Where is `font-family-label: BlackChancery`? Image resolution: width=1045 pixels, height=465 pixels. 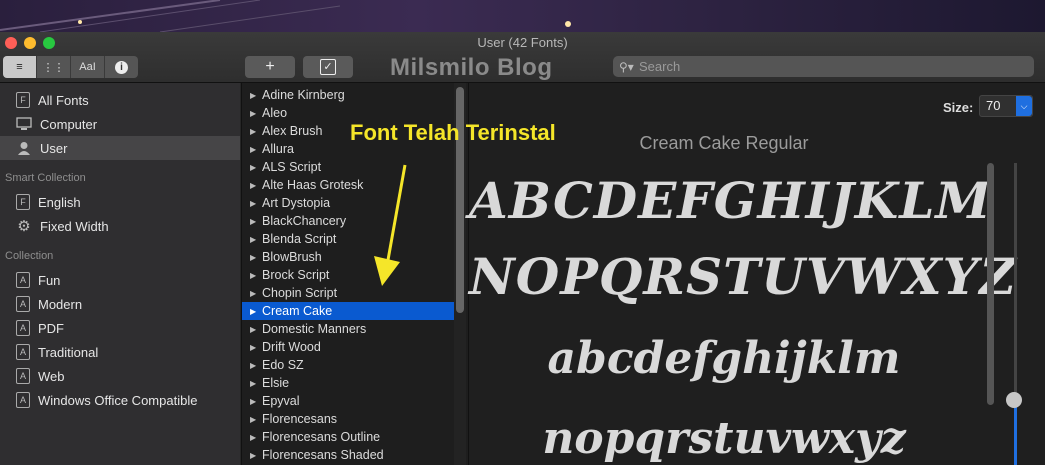 font-family-label: BlackChancery is located at coordinates (304, 221).